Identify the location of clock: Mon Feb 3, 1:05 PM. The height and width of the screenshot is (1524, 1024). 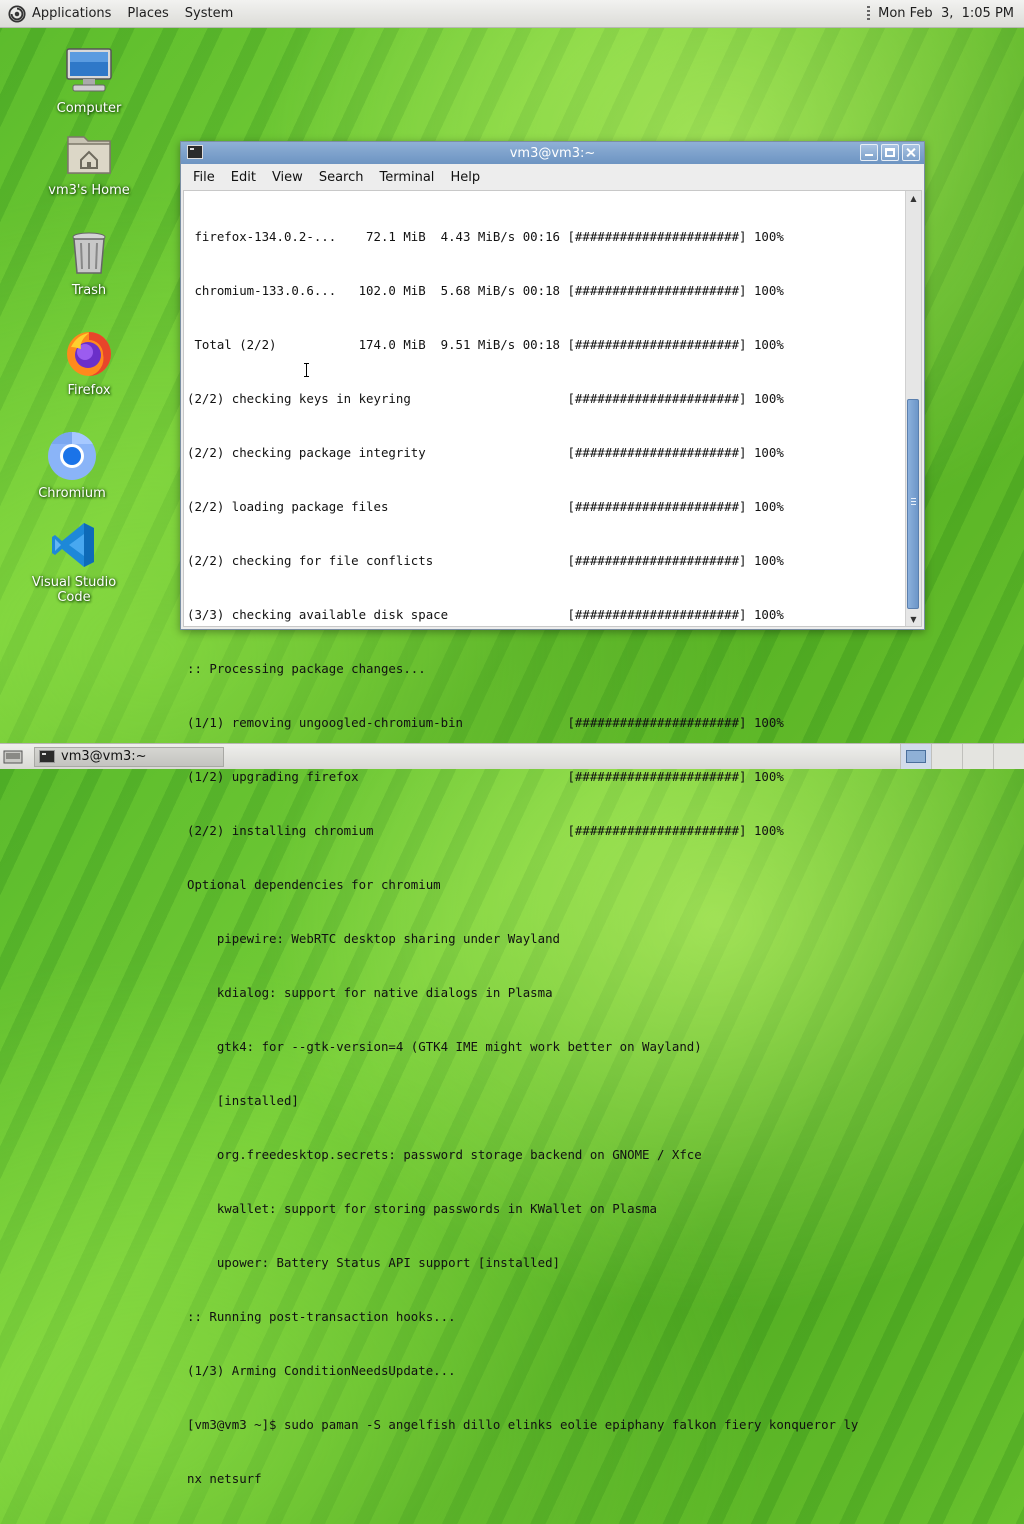
(946, 13).